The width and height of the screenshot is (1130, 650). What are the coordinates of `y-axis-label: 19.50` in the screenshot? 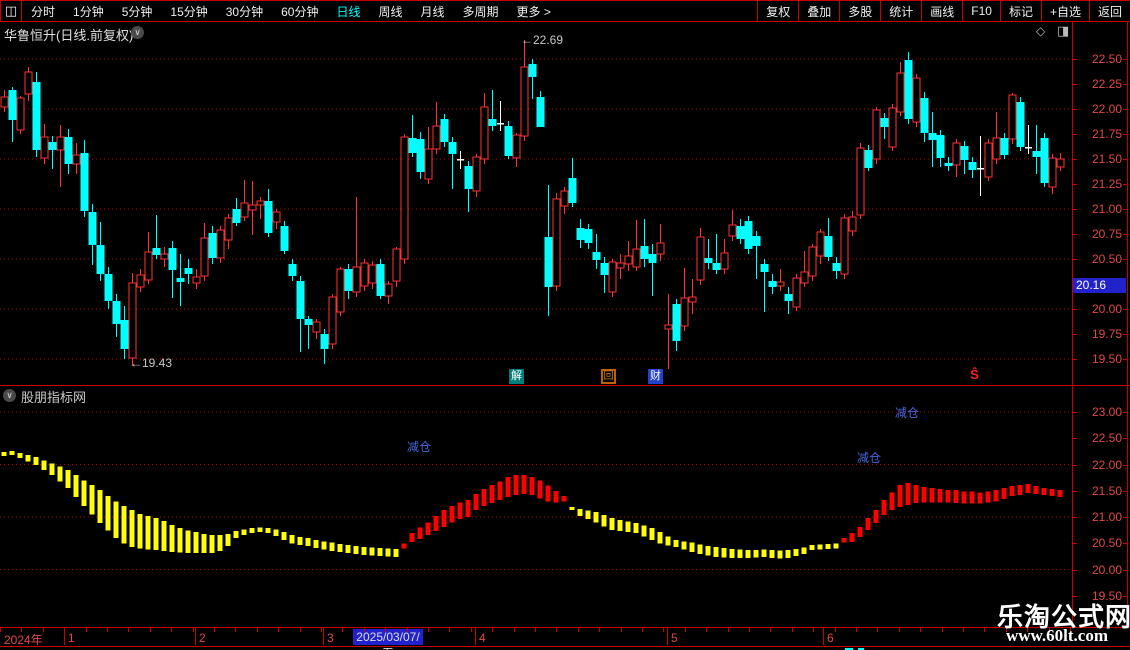 It's located at (1106, 359).